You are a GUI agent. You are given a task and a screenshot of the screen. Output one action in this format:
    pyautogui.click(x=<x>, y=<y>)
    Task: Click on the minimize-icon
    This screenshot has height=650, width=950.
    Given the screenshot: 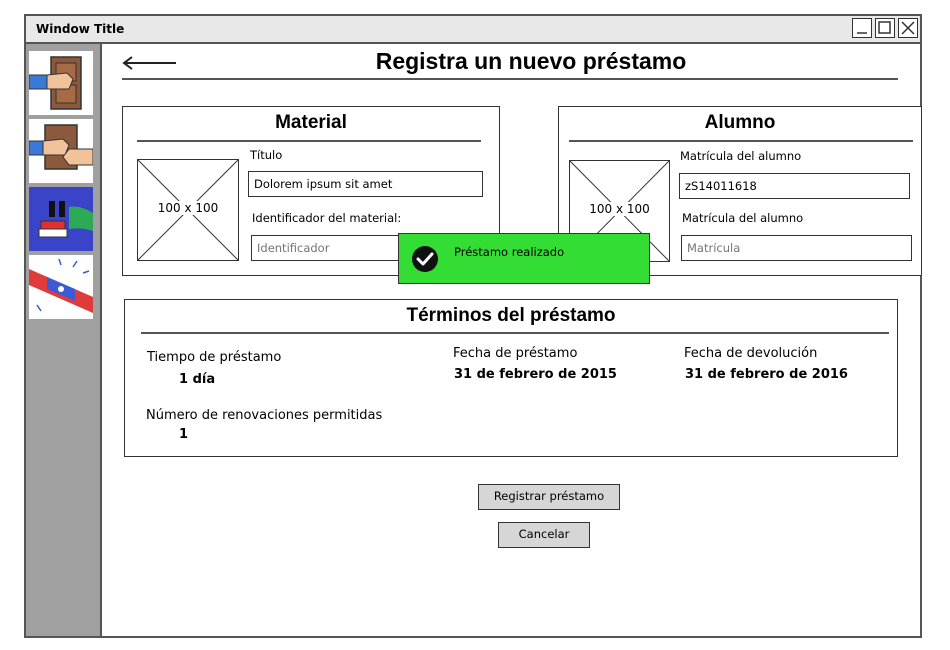 What is the action you would take?
    pyautogui.click(x=862, y=33)
    